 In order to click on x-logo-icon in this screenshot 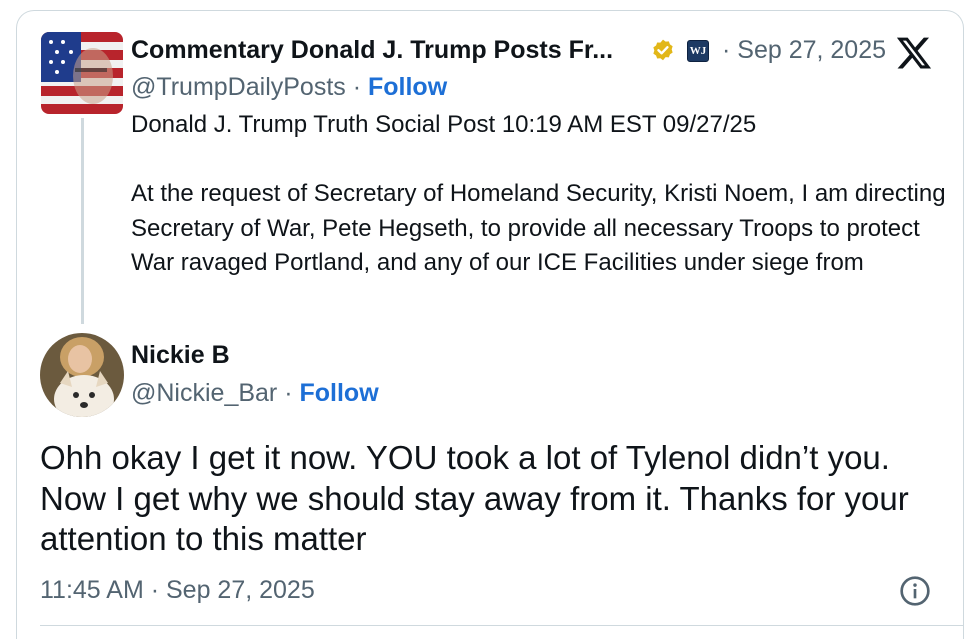, I will do `click(914, 53)`.